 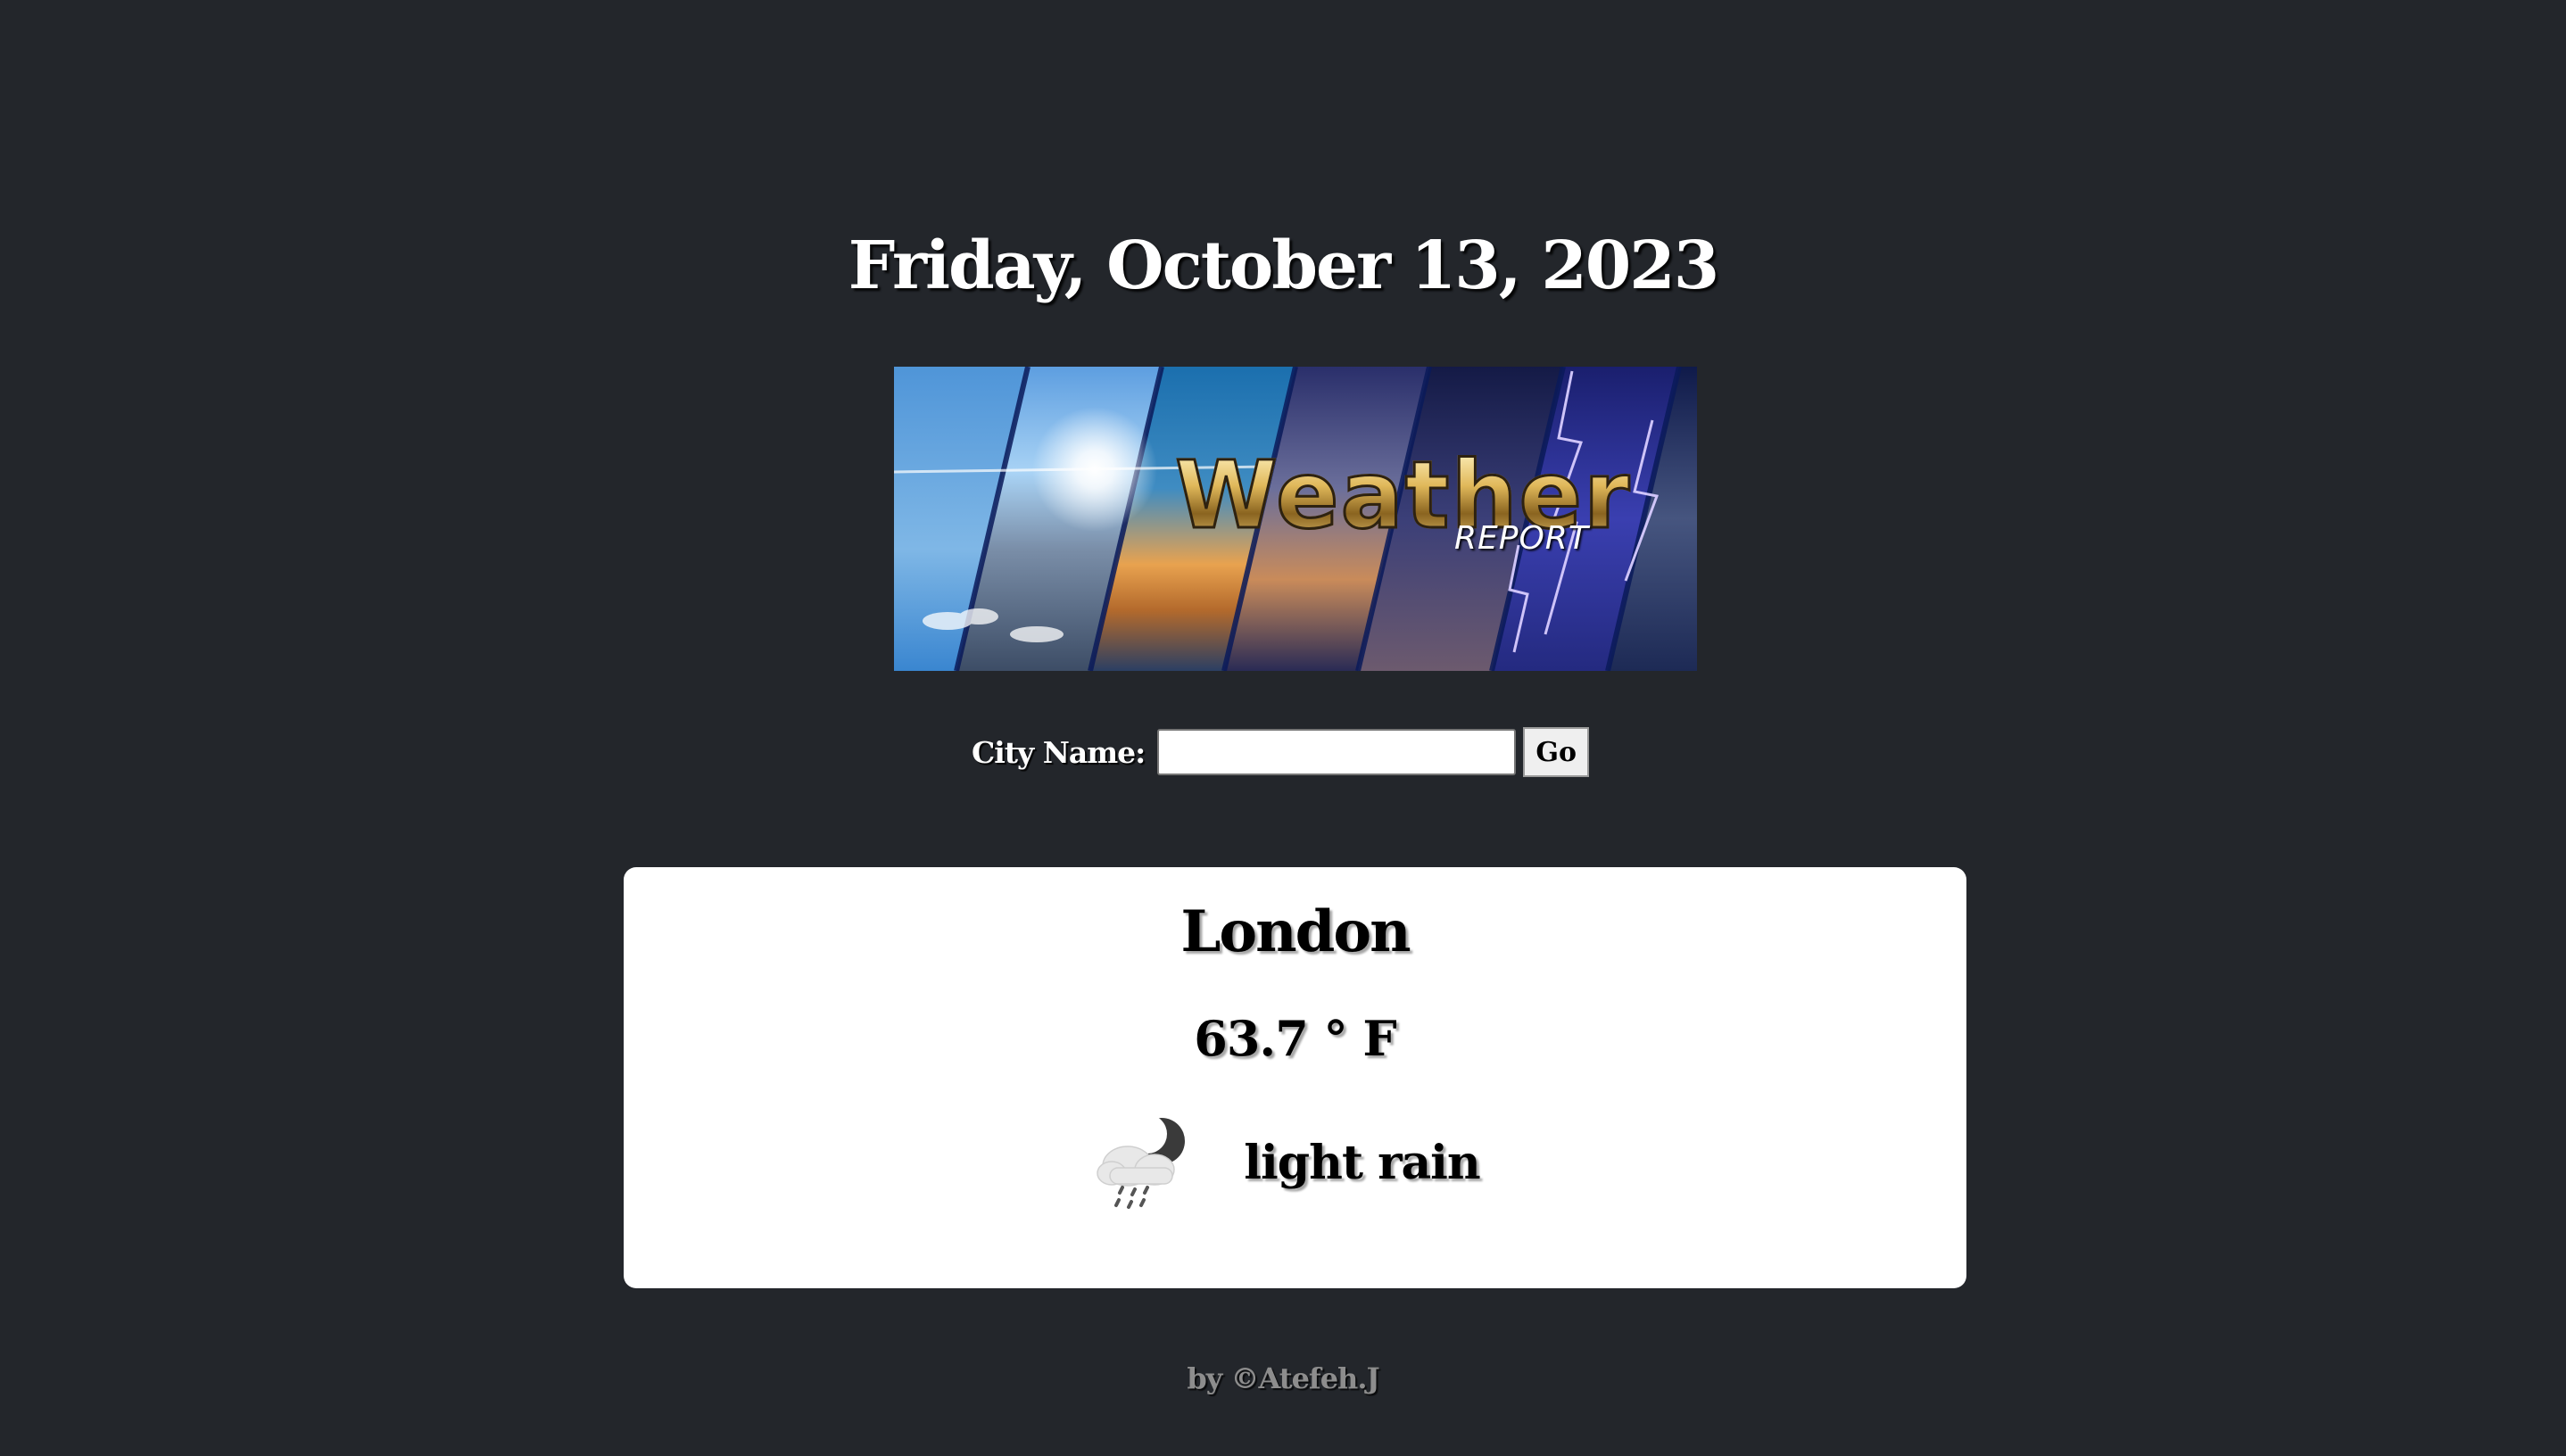 I want to click on temperature: 63.7 ° F, so click(x=1295, y=1038).